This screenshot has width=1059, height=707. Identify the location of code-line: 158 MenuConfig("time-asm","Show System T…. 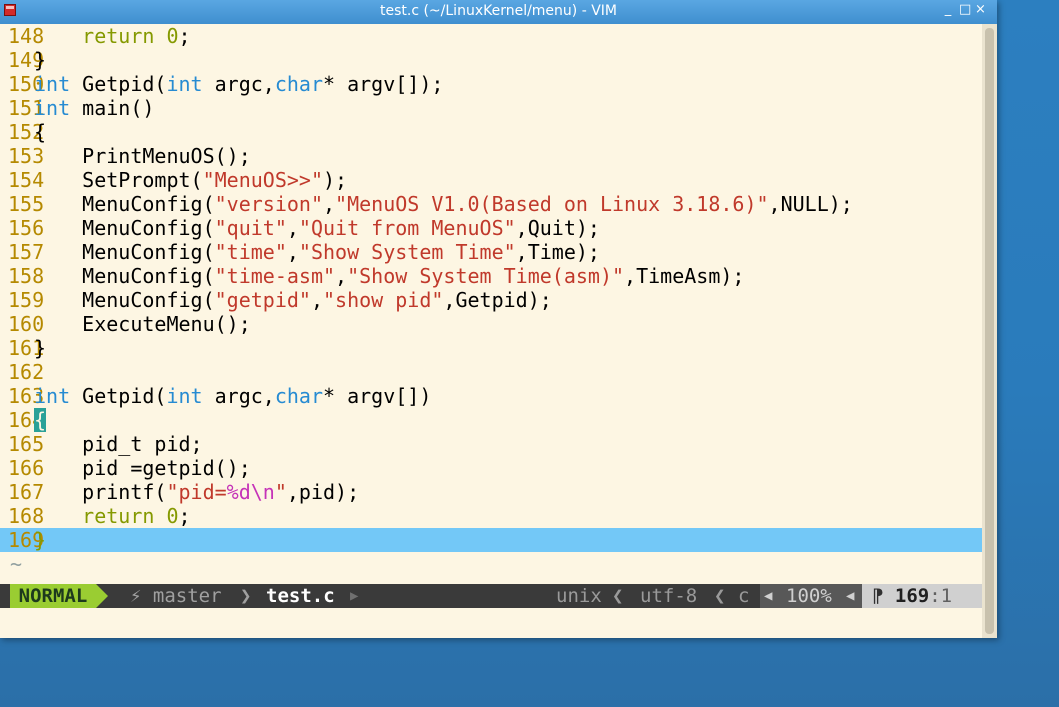
(491, 276).